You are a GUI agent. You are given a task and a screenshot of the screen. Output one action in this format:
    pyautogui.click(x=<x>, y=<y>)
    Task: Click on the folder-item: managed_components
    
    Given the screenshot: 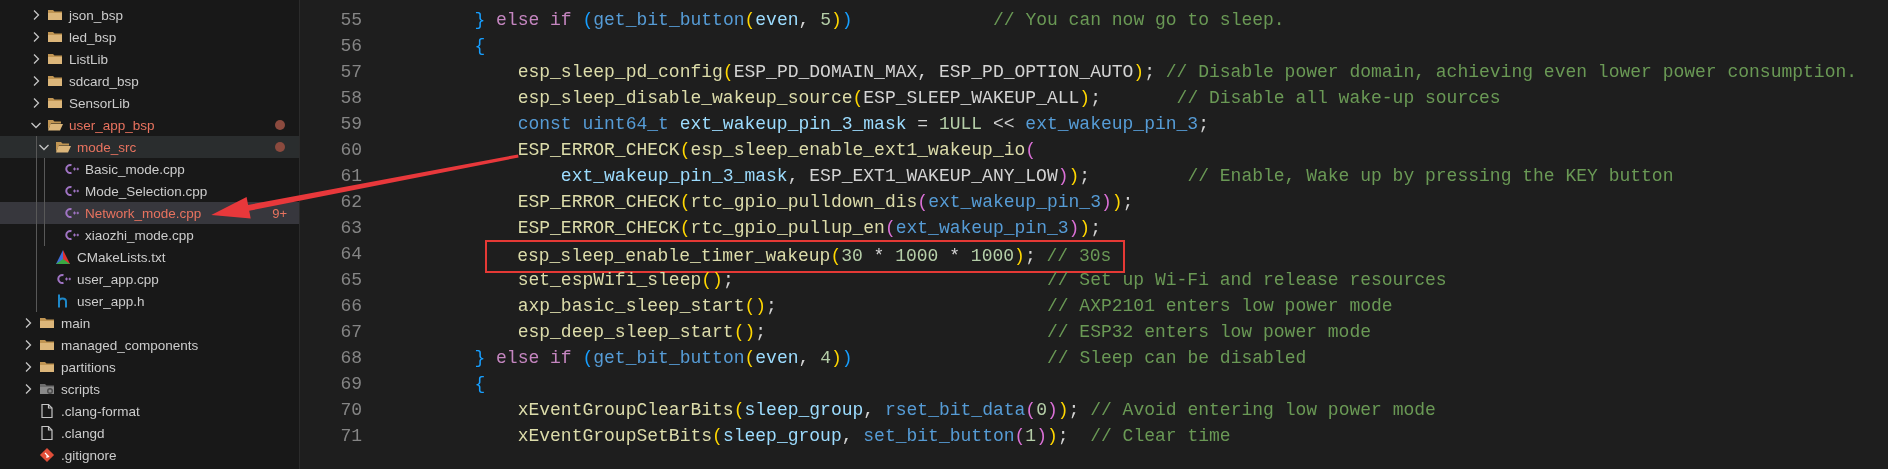 What is the action you would take?
    pyautogui.click(x=149, y=345)
    